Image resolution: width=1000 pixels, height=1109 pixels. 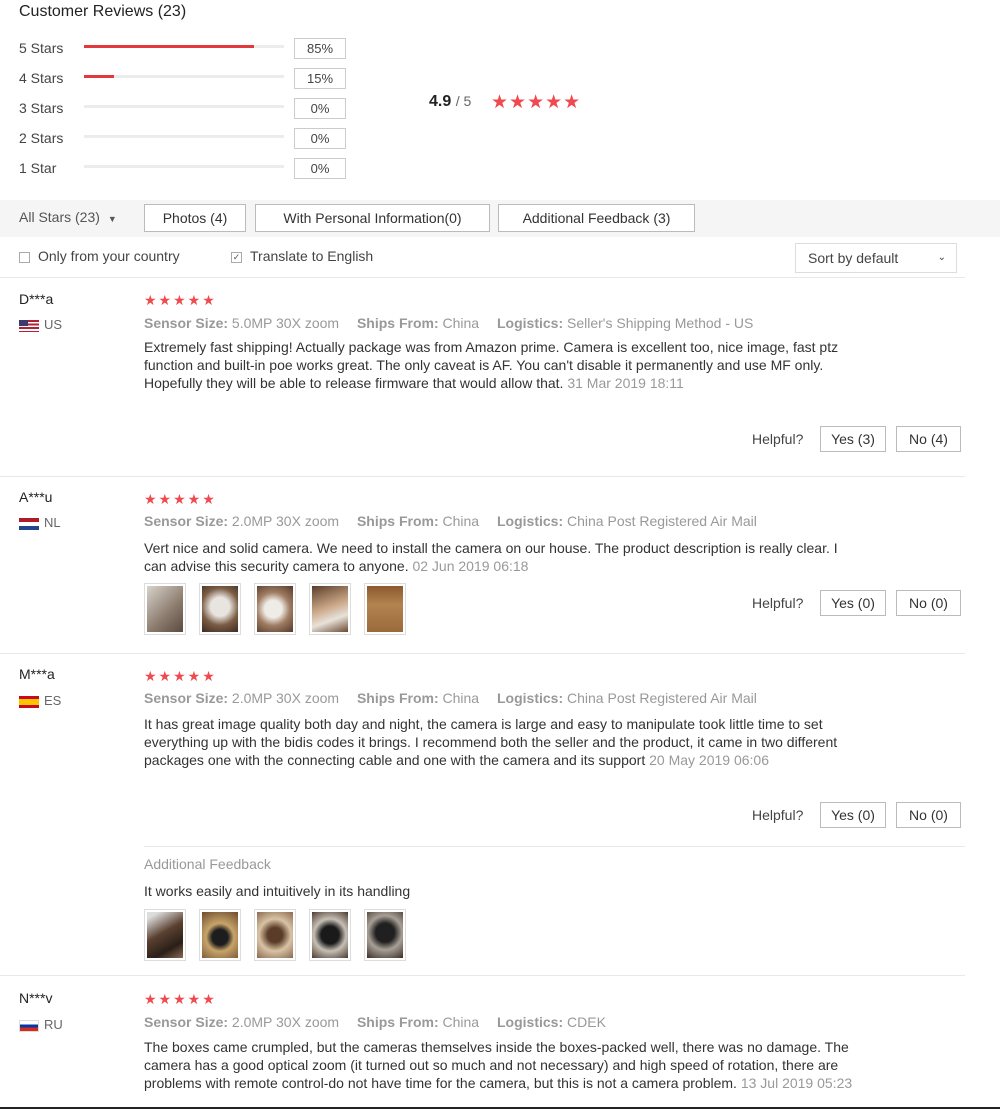 I want to click on dist-label-4: 4 Stars, so click(x=41, y=78).